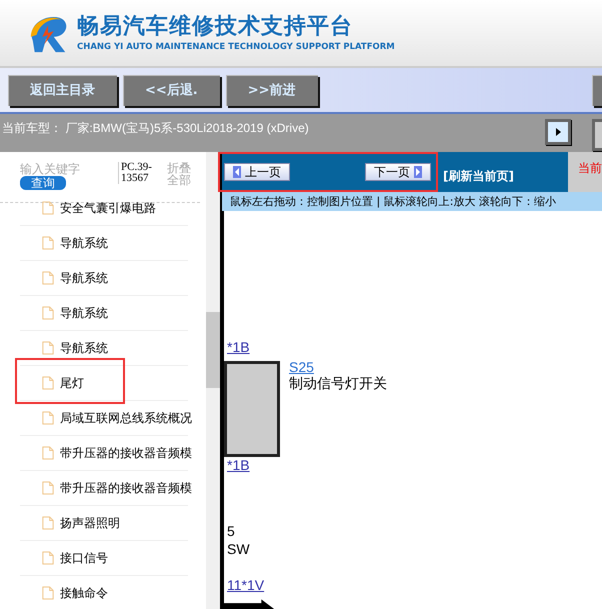  I want to click on vehicle-model-text: 当前车型： 厂家:BMW(宝马)5系-530Li2018-2019 (xDrive), so click(155, 128).